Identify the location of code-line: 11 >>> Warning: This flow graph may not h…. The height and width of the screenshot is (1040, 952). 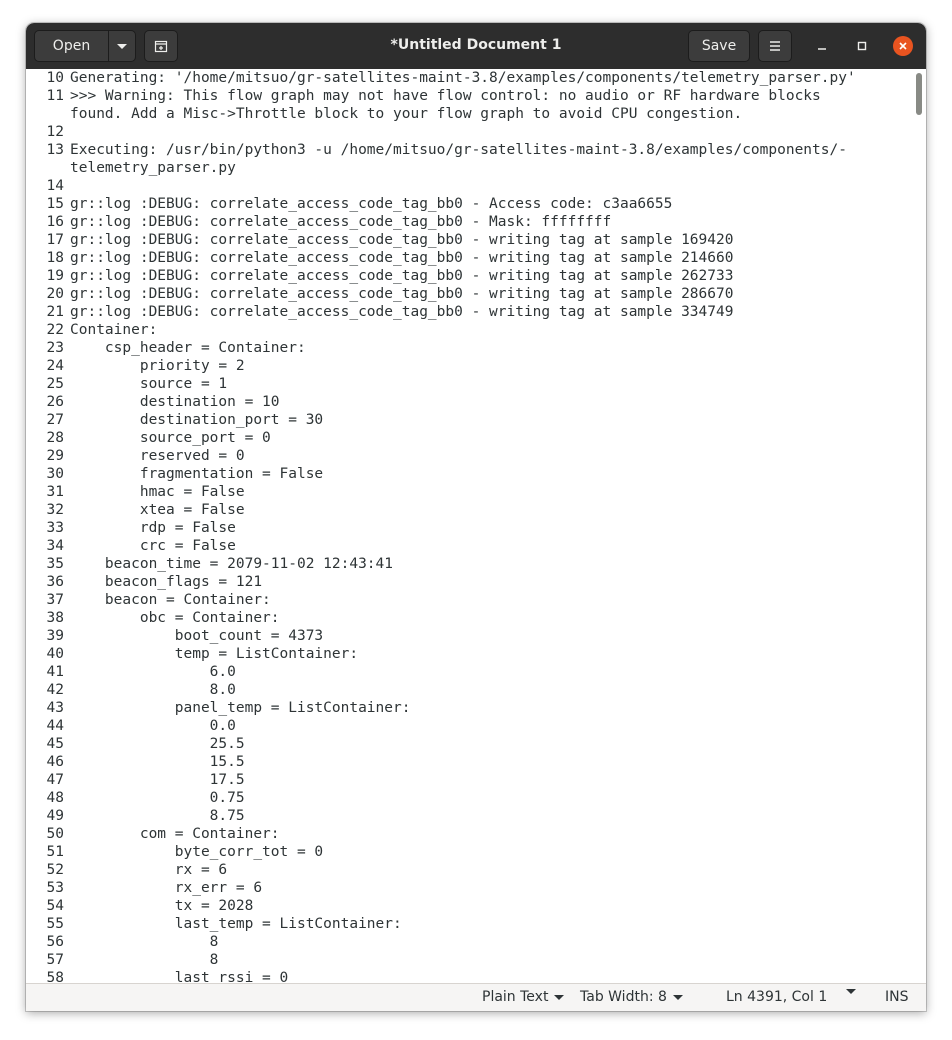
(469, 96).